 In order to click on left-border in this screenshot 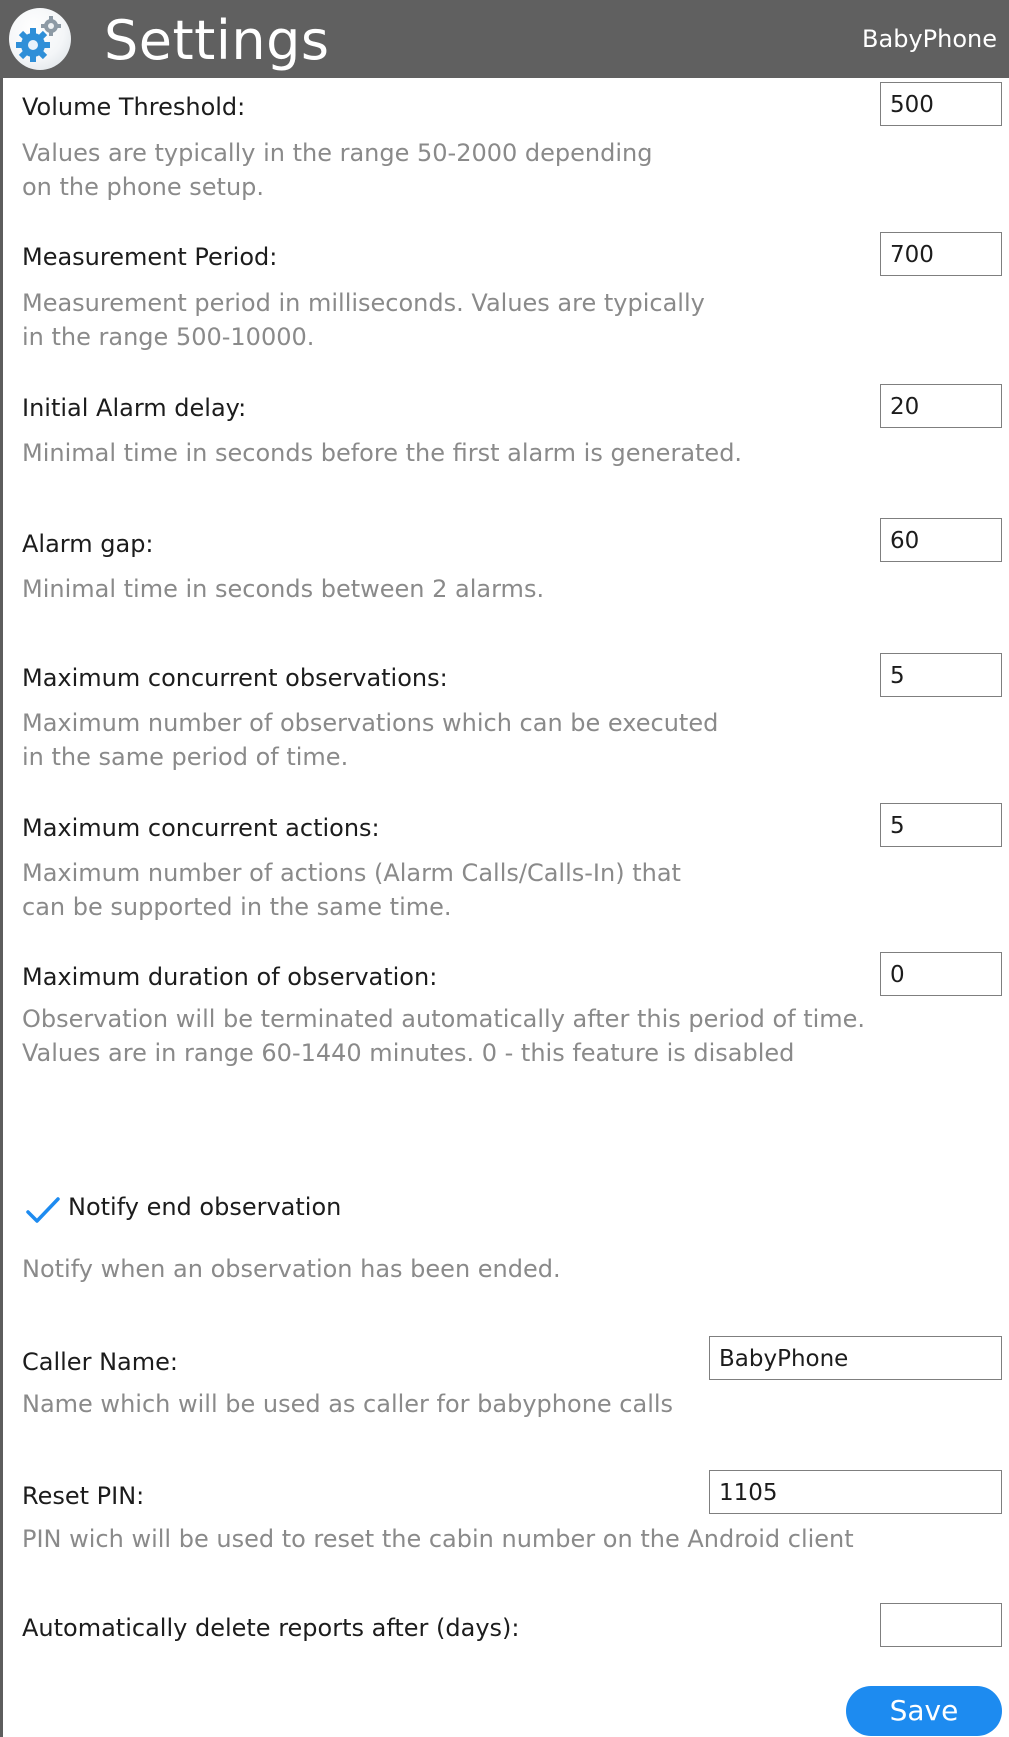, I will do `click(1, 868)`.